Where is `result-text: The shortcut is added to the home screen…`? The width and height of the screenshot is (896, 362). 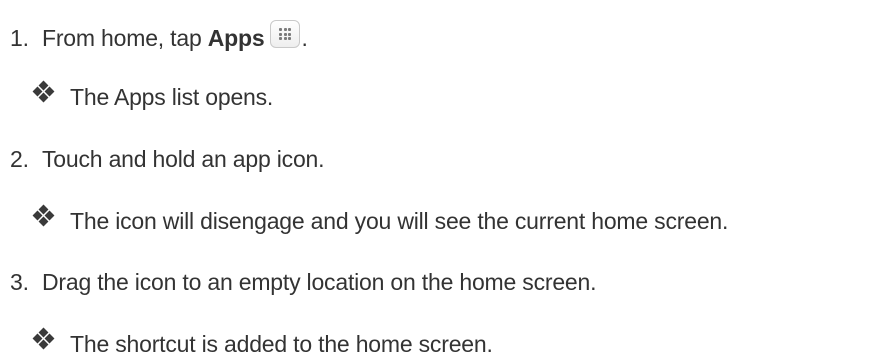
result-text: The shortcut is added to the home screen… is located at coordinates (281, 344).